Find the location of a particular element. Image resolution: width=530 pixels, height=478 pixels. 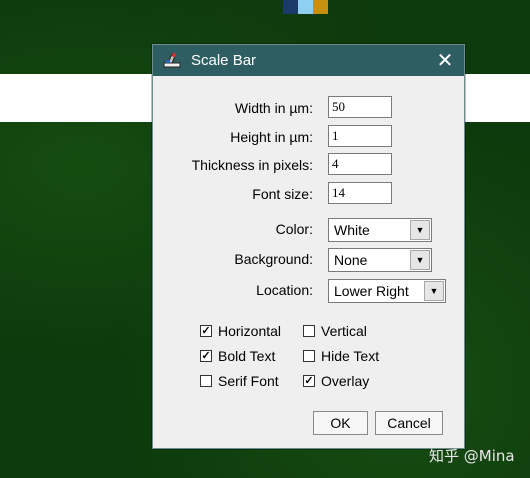

hide-text-checkbox: Hide Text is located at coordinates (353, 356).